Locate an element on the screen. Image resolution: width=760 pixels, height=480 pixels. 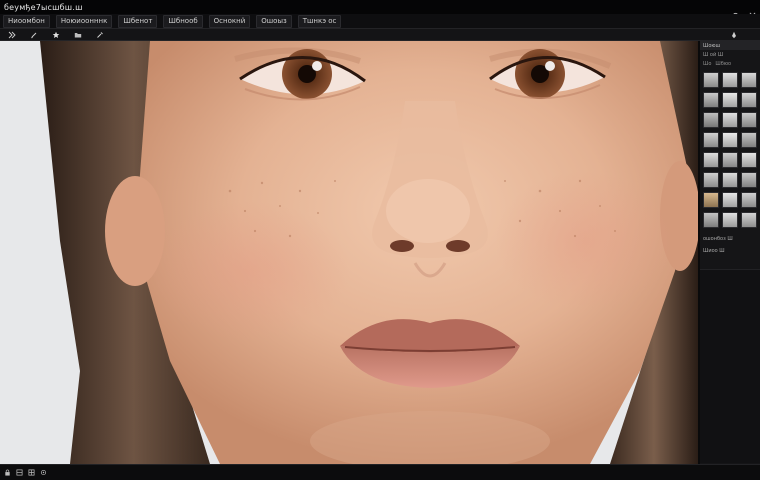
title-bar: беумђе7ысшбш.ш is located at coordinates (380, 9).